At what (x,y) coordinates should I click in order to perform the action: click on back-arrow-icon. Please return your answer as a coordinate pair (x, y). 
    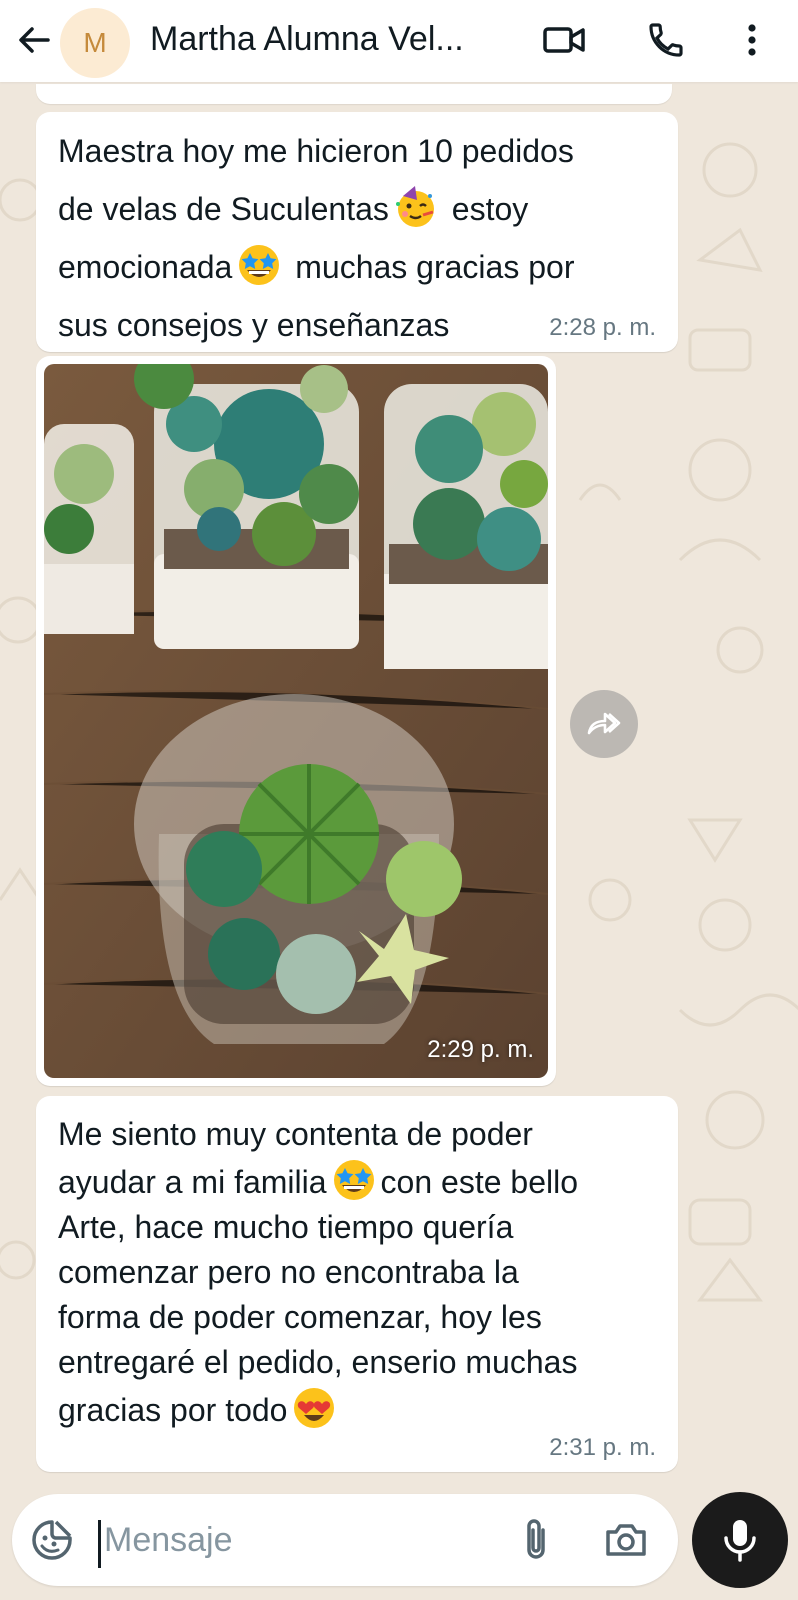
    Looking at the image, I should click on (34, 40).